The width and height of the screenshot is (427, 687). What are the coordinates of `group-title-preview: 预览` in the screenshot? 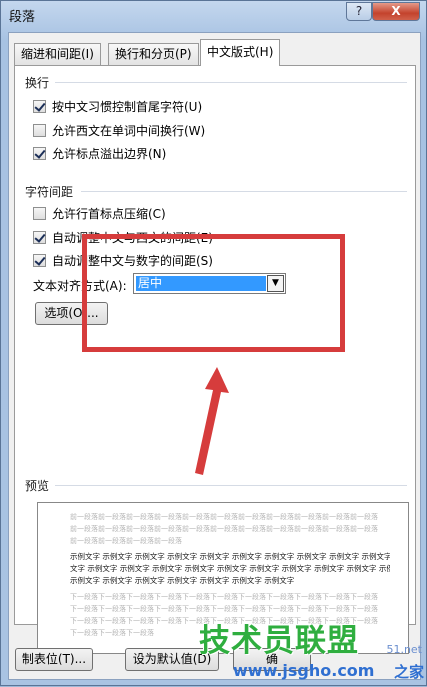 It's located at (37, 486).